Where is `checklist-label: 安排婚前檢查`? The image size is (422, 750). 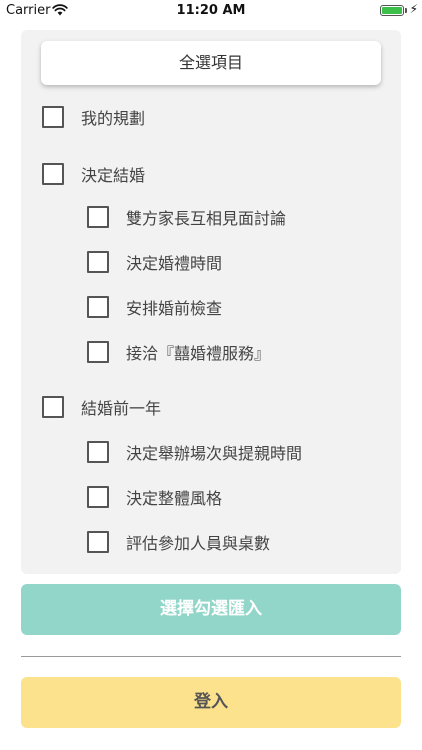
checklist-label: 安排婚前檢查 is located at coordinates (174, 308).